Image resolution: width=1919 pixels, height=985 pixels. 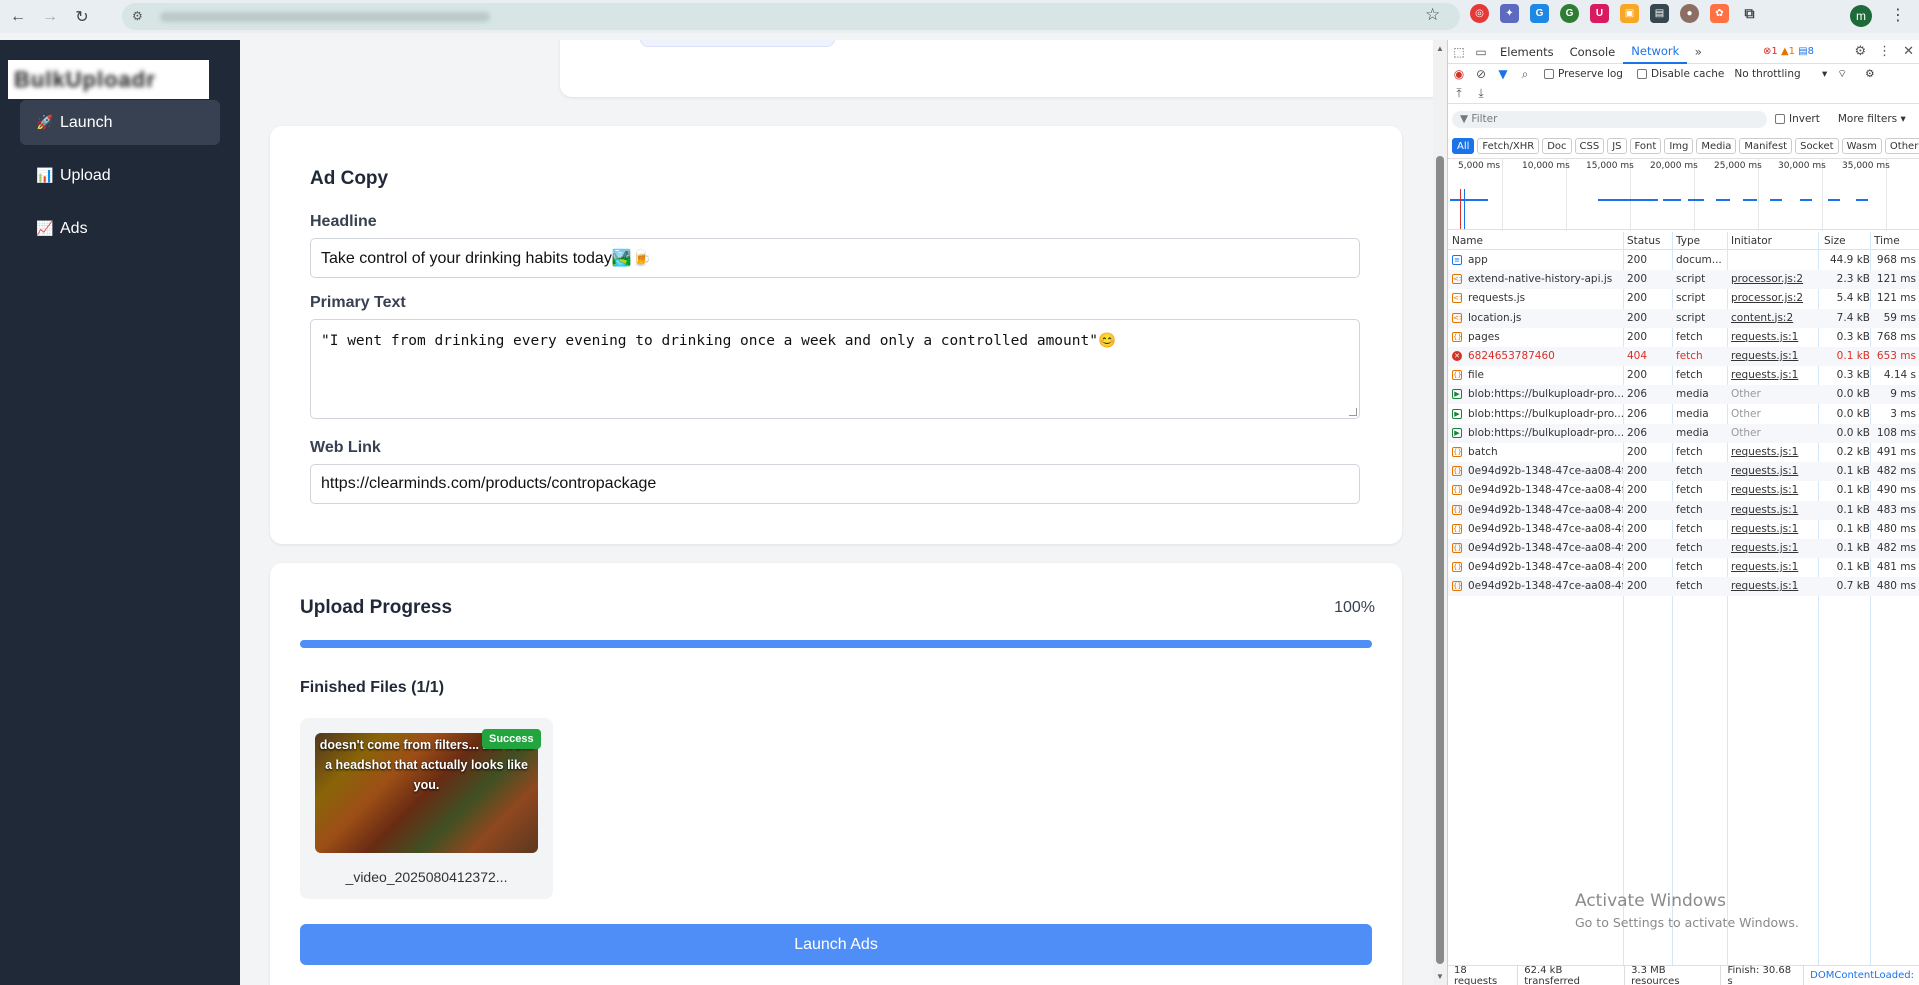 What do you see at coordinates (1481, 52) in the screenshot?
I see `device-toolbar-icon: ▭` at bounding box center [1481, 52].